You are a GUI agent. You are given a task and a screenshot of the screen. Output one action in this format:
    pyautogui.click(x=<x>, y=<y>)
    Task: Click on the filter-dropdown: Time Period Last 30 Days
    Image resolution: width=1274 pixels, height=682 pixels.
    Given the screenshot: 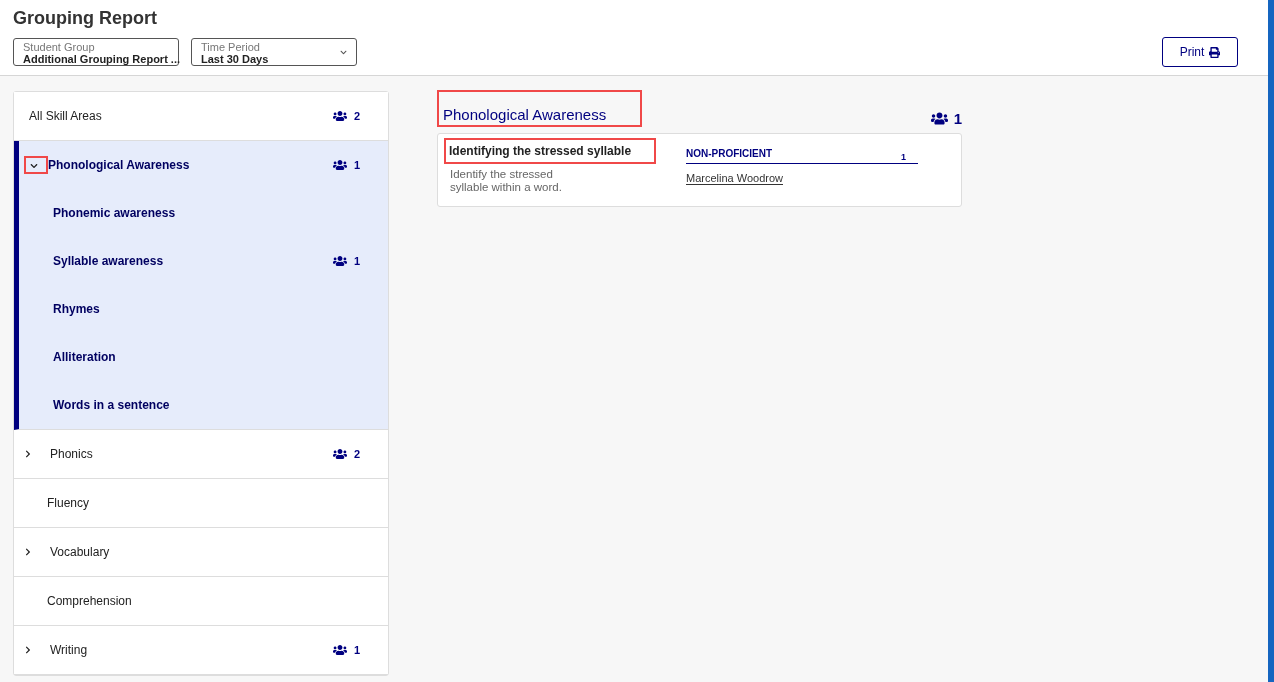 What is the action you would take?
    pyautogui.click(x=274, y=52)
    